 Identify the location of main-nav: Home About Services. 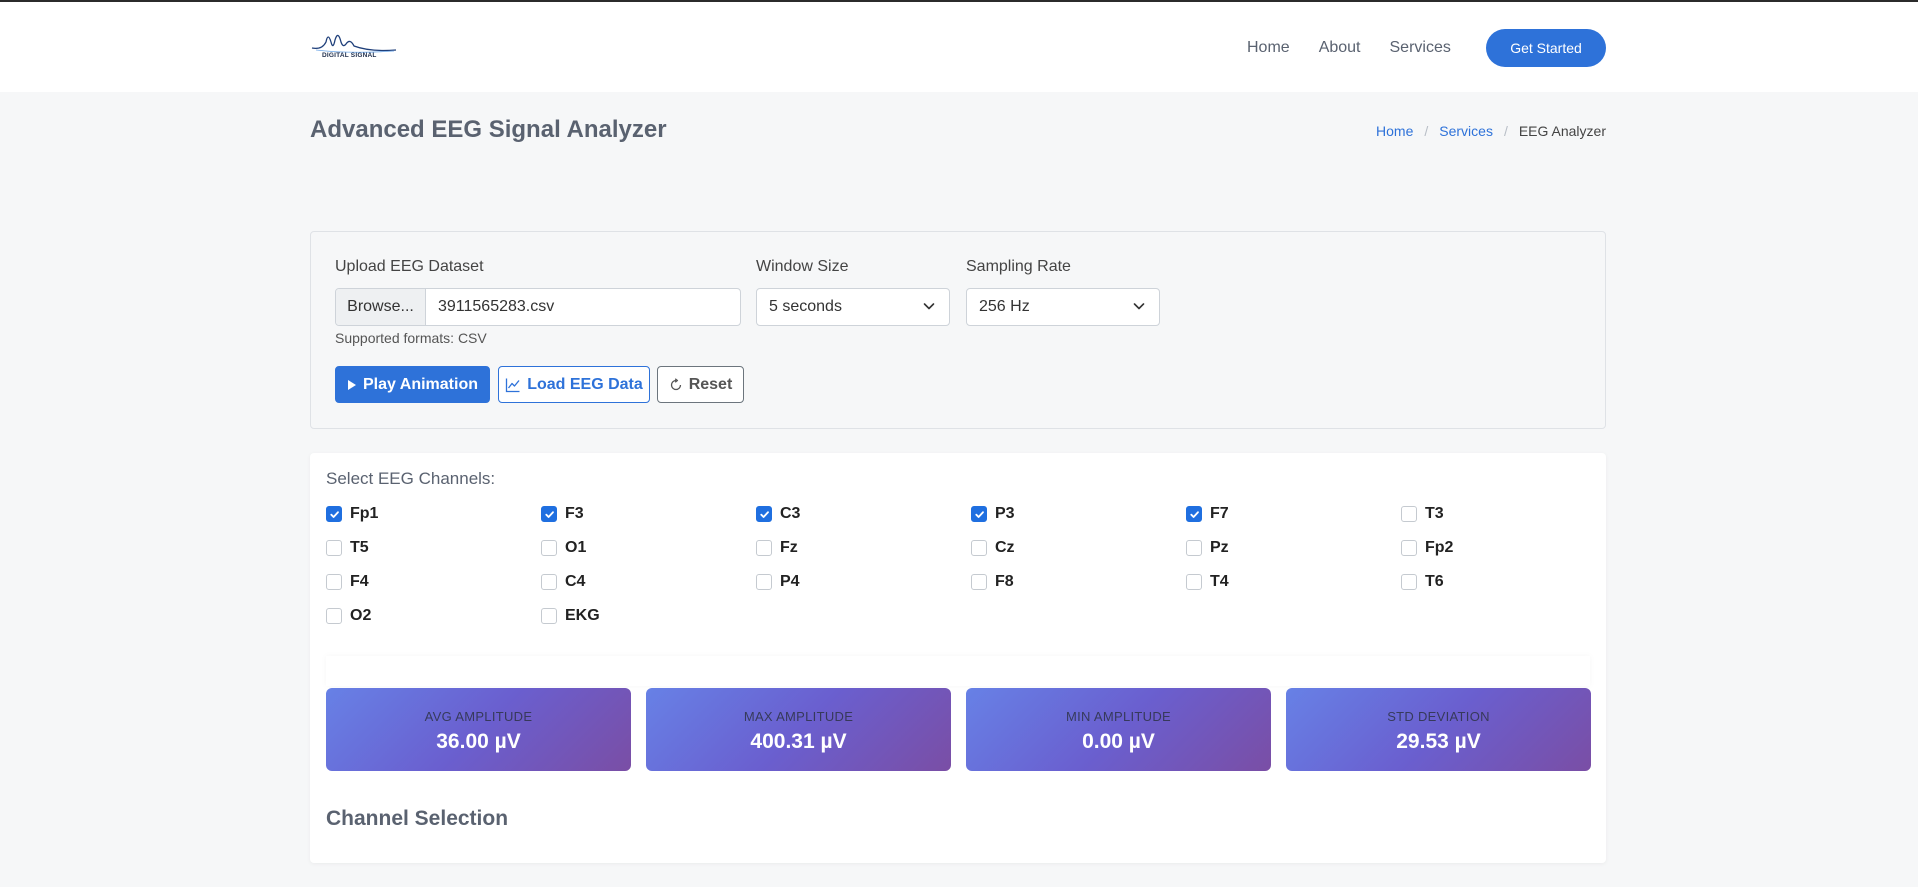
(1363, 48).